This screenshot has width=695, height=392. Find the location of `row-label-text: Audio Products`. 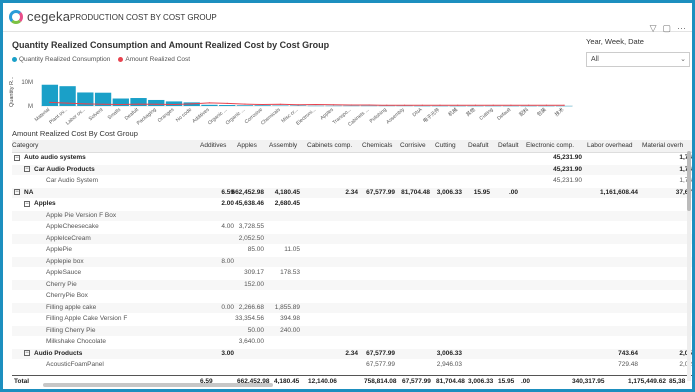

row-label-text: Audio Products is located at coordinates (58, 353).